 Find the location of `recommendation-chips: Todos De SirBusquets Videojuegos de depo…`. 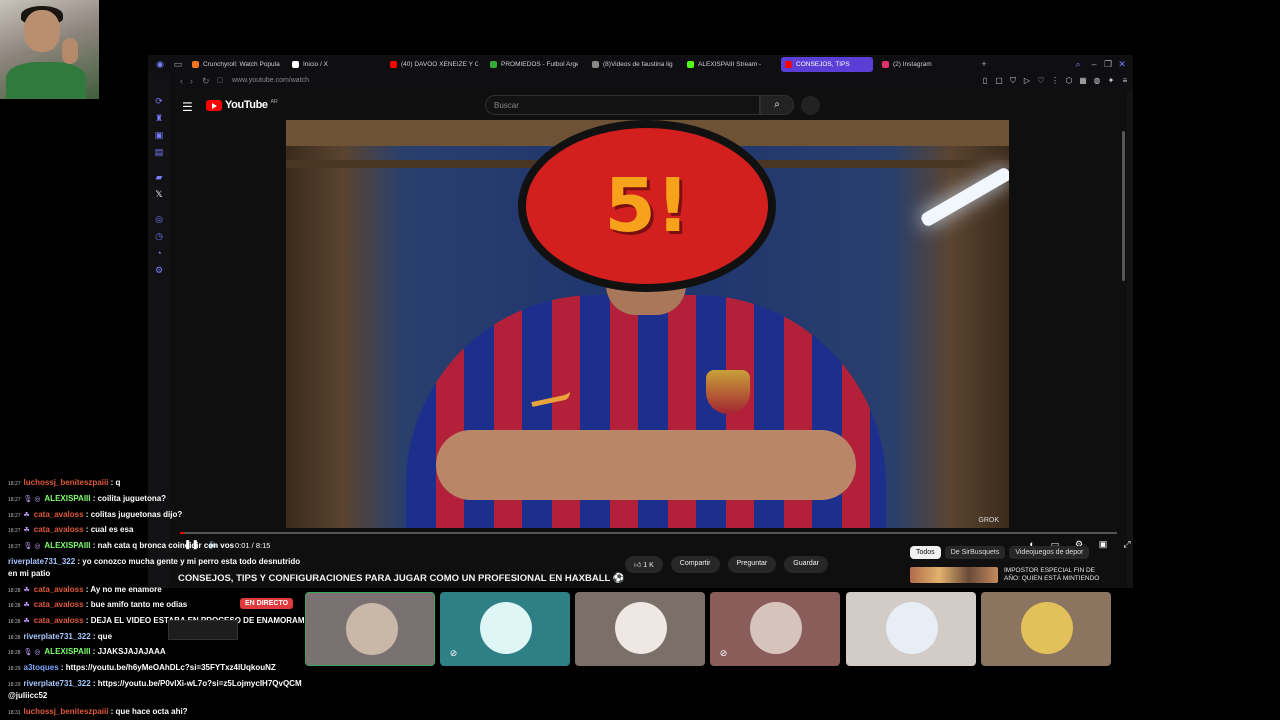

recommendation-chips: Todos De SirBusquets Videojuegos de depo… is located at coordinates (1000, 552).